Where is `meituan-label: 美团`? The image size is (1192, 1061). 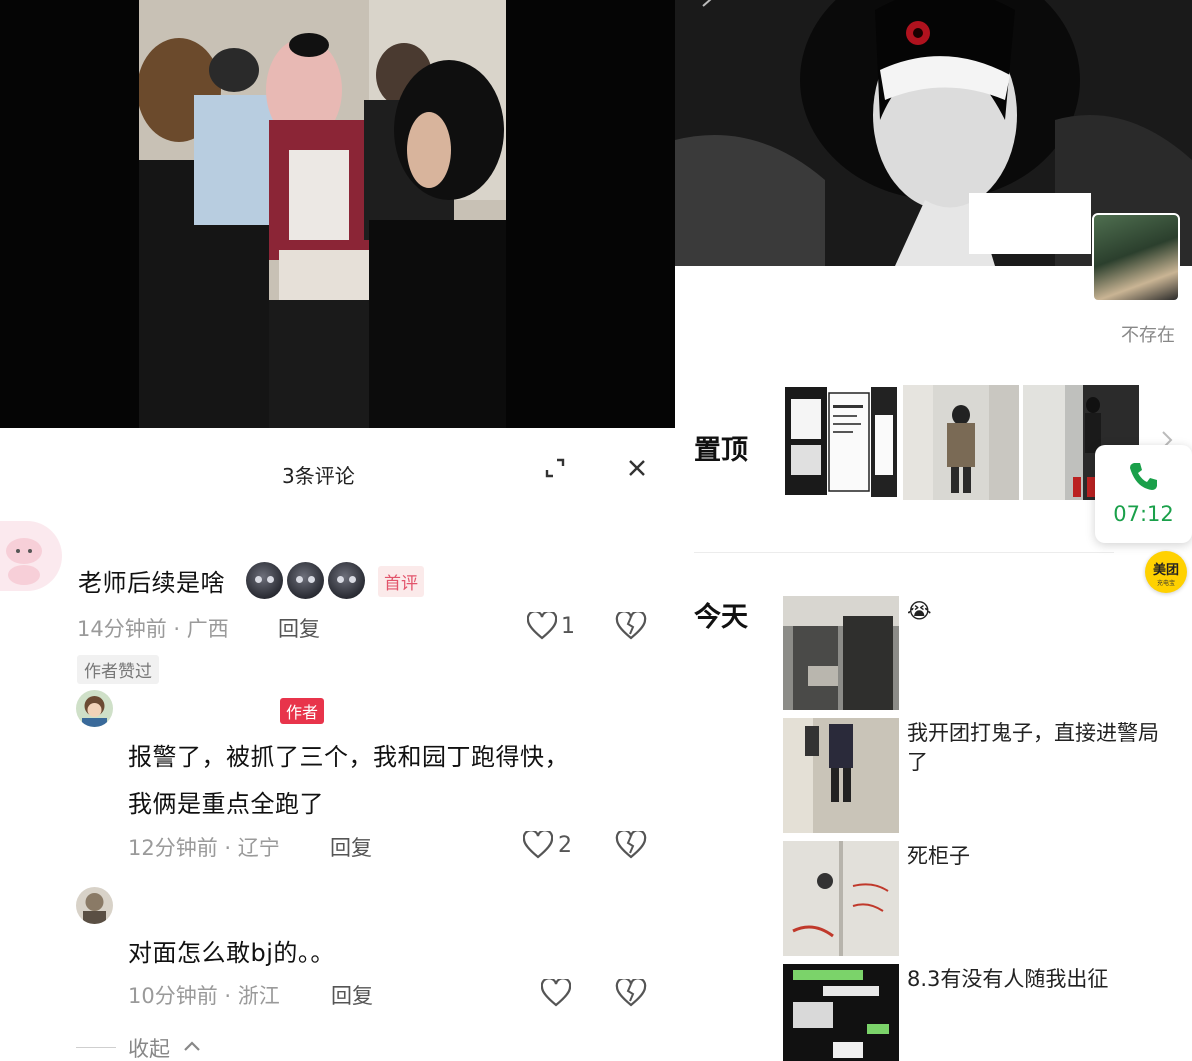 meituan-label: 美团 is located at coordinates (1165, 570).